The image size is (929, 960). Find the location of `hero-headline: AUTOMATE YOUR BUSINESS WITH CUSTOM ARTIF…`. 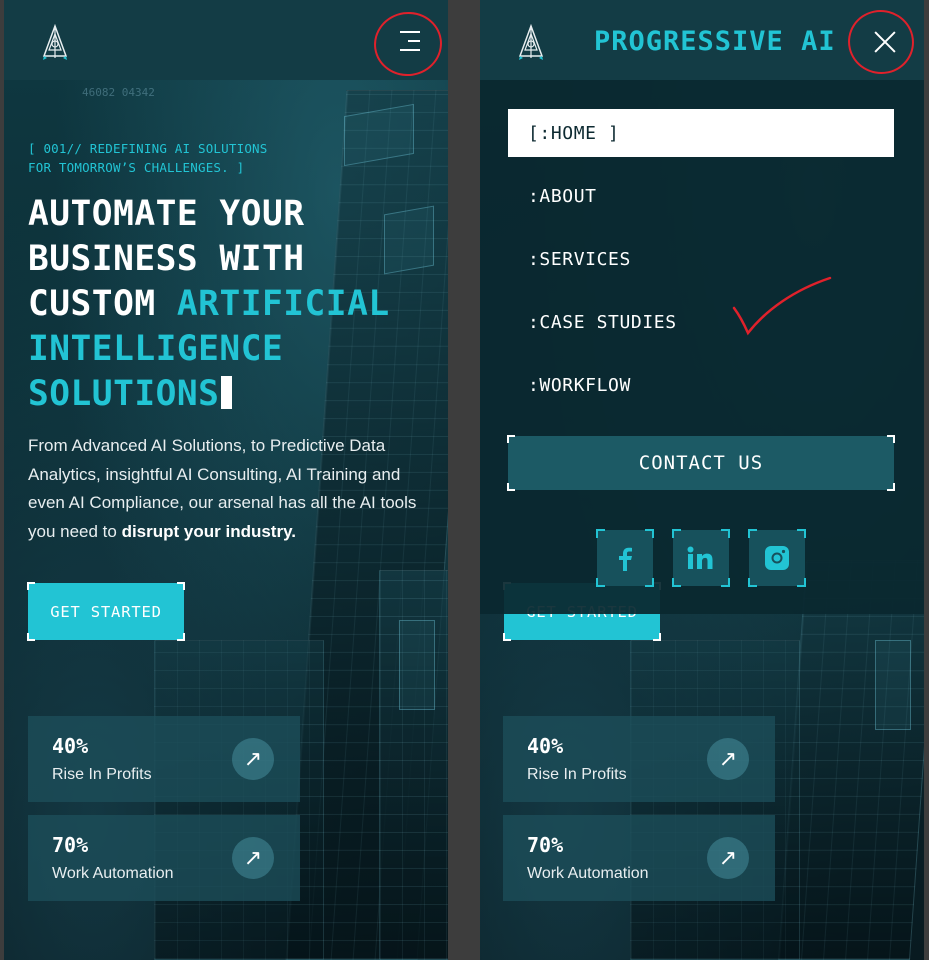

hero-headline: AUTOMATE YOUR BUSINESS WITH CUSTOM ARTIF… is located at coordinates (233, 304).